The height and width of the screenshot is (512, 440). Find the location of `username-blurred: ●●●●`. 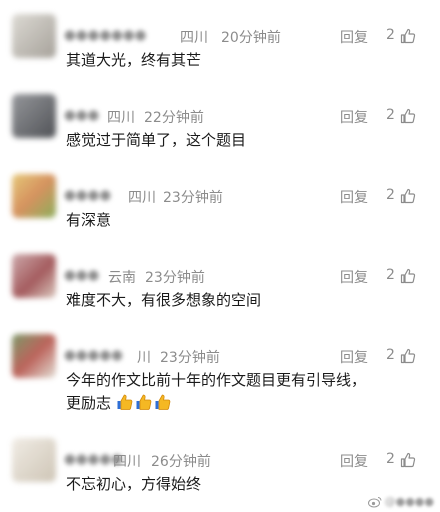

username-blurred: ●●●● is located at coordinates (87, 195).